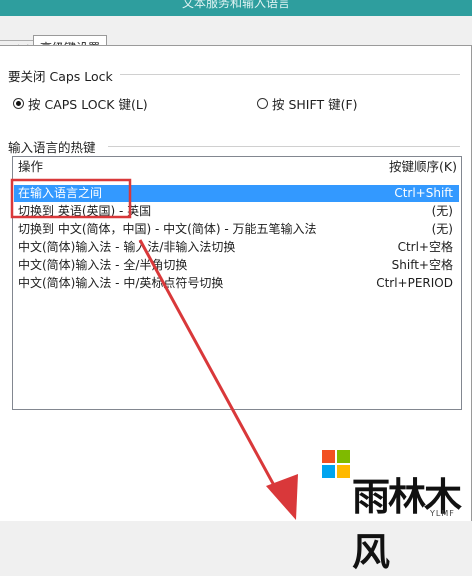  What do you see at coordinates (442, 513) in the screenshot?
I see `logo-subtext: YLMF` at bounding box center [442, 513].